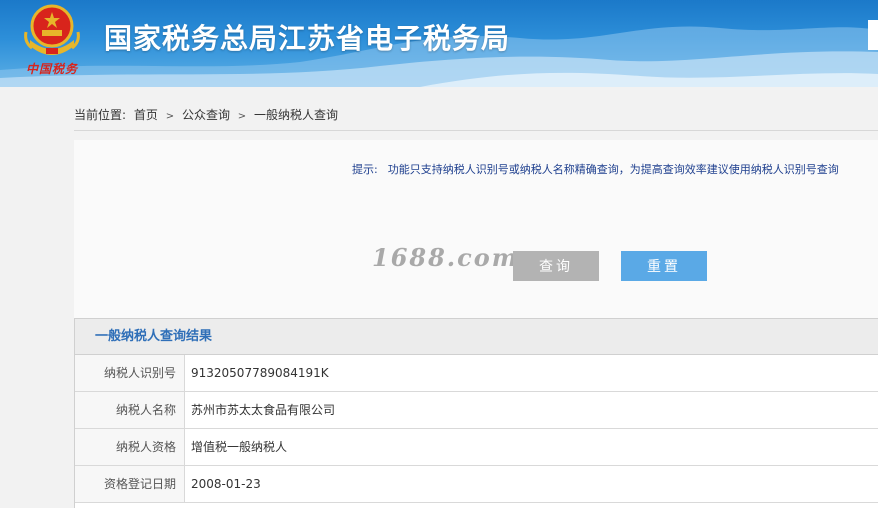 The height and width of the screenshot is (508, 878). I want to click on row-label: 纳税人资格, so click(130, 447).